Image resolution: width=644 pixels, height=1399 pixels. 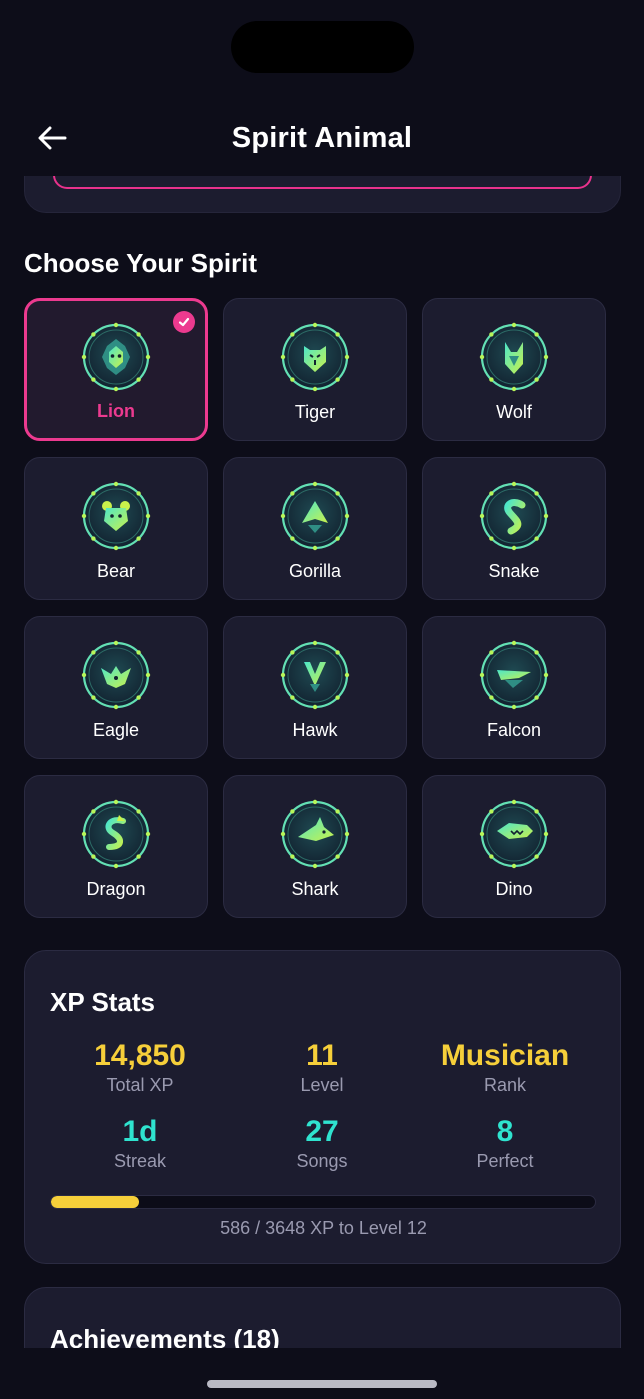 What do you see at coordinates (103, 1002) in the screenshot?
I see `xp-stats-title: XP Stats` at bounding box center [103, 1002].